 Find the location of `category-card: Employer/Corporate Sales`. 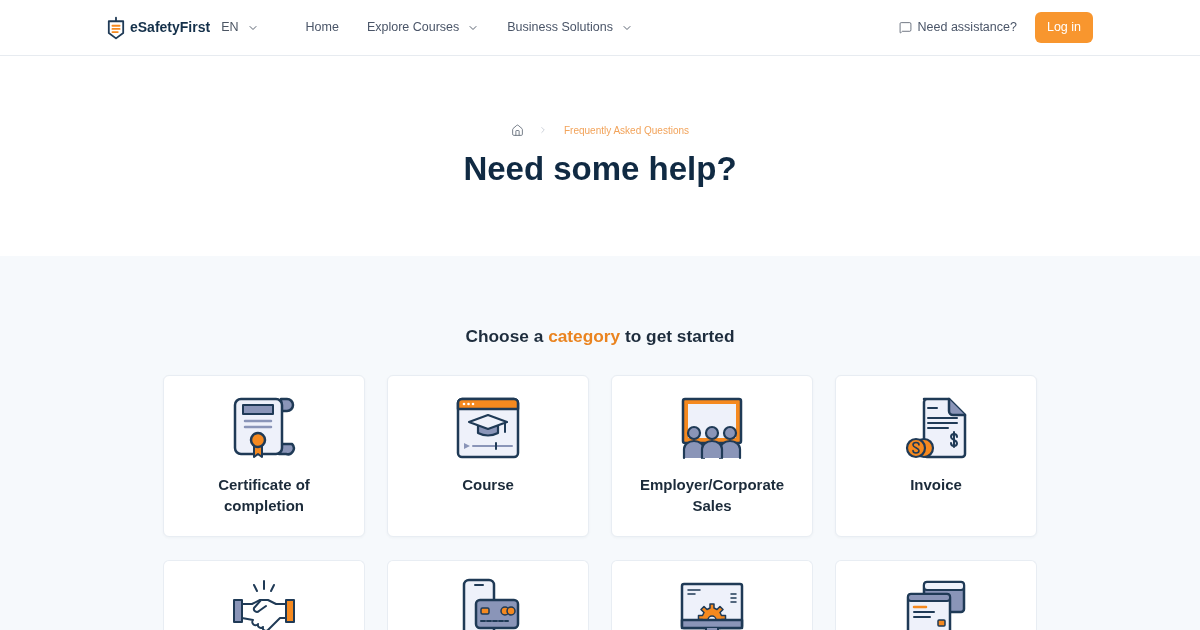

category-card: Employer/Corporate Sales is located at coordinates (712, 456).